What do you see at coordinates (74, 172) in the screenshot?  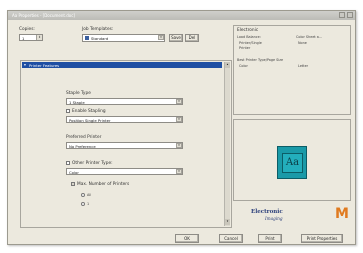 I see `printer-type-value: Color` at bounding box center [74, 172].